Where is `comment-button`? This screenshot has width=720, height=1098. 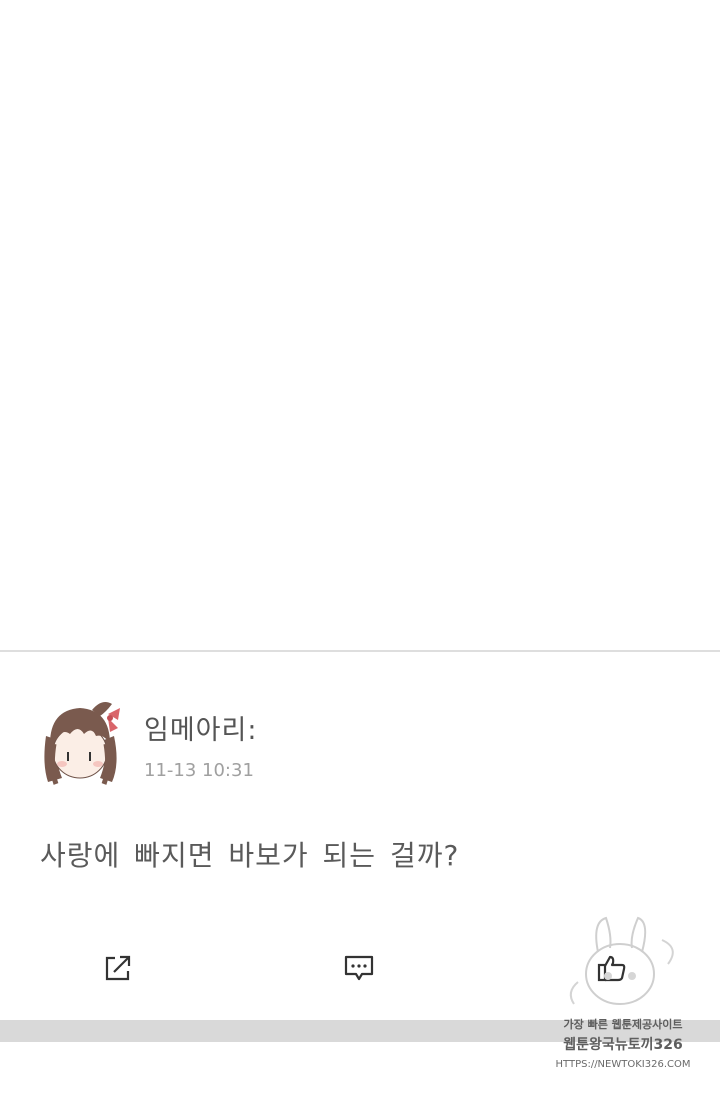 comment-button is located at coordinates (359, 968).